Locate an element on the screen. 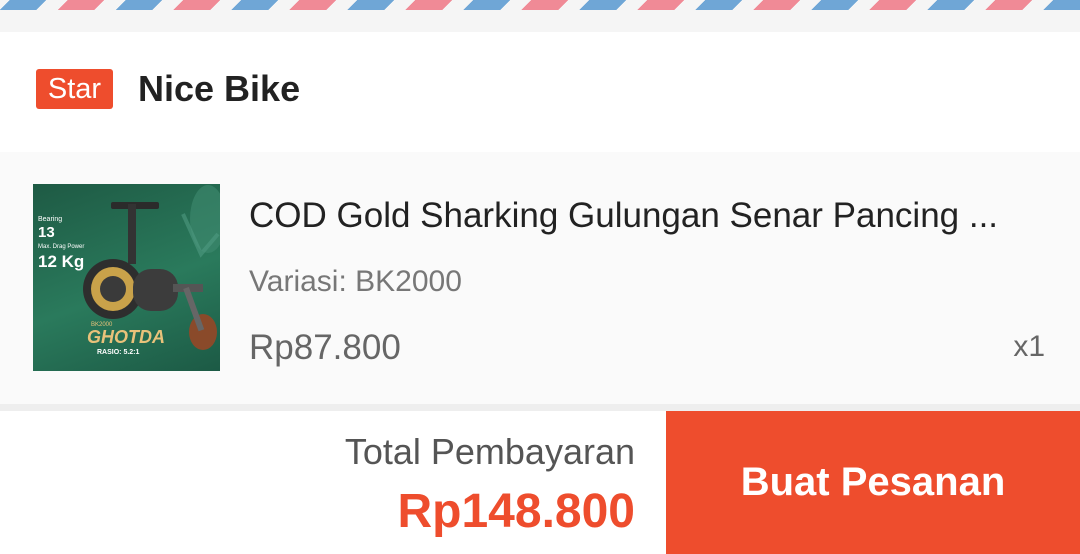 This screenshot has height=554, width=1080. product-price: Rp87.800 is located at coordinates (325, 347).